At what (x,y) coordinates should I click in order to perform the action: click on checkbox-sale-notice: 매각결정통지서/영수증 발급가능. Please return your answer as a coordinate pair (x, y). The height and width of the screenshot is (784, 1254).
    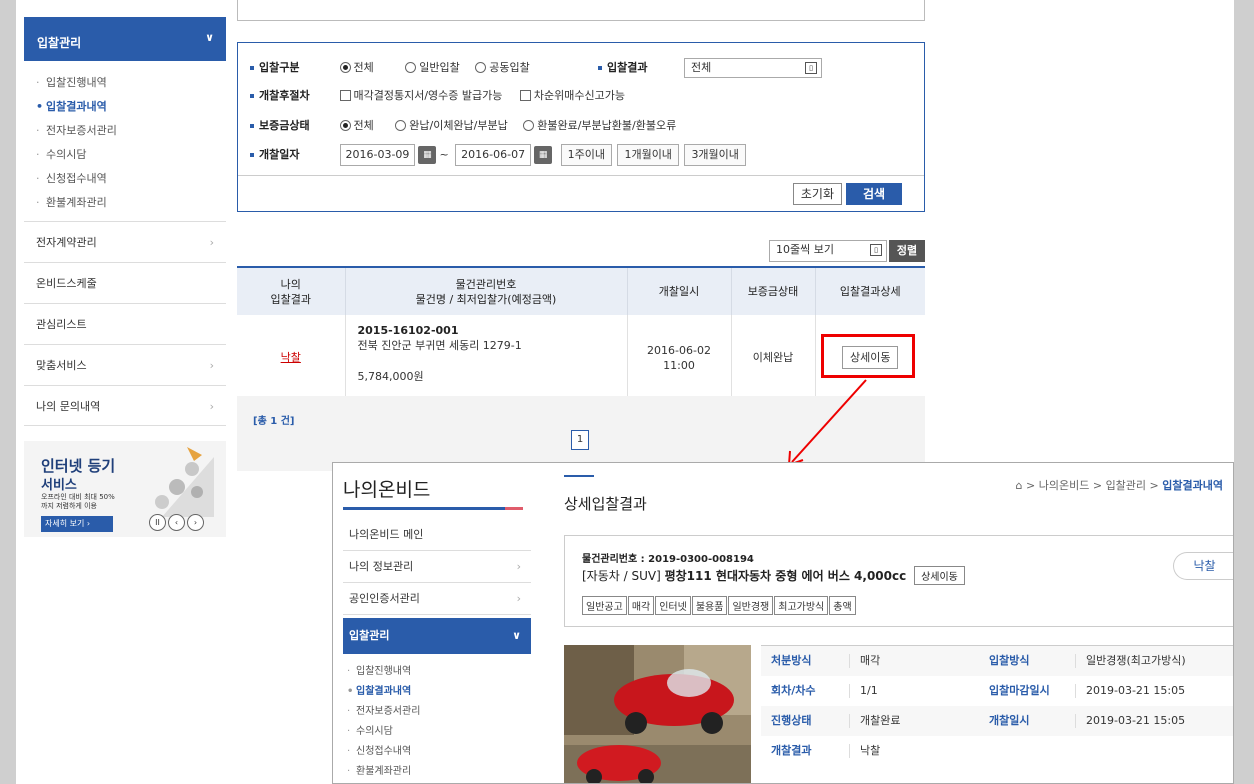
    Looking at the image, I should click on (420, 96).